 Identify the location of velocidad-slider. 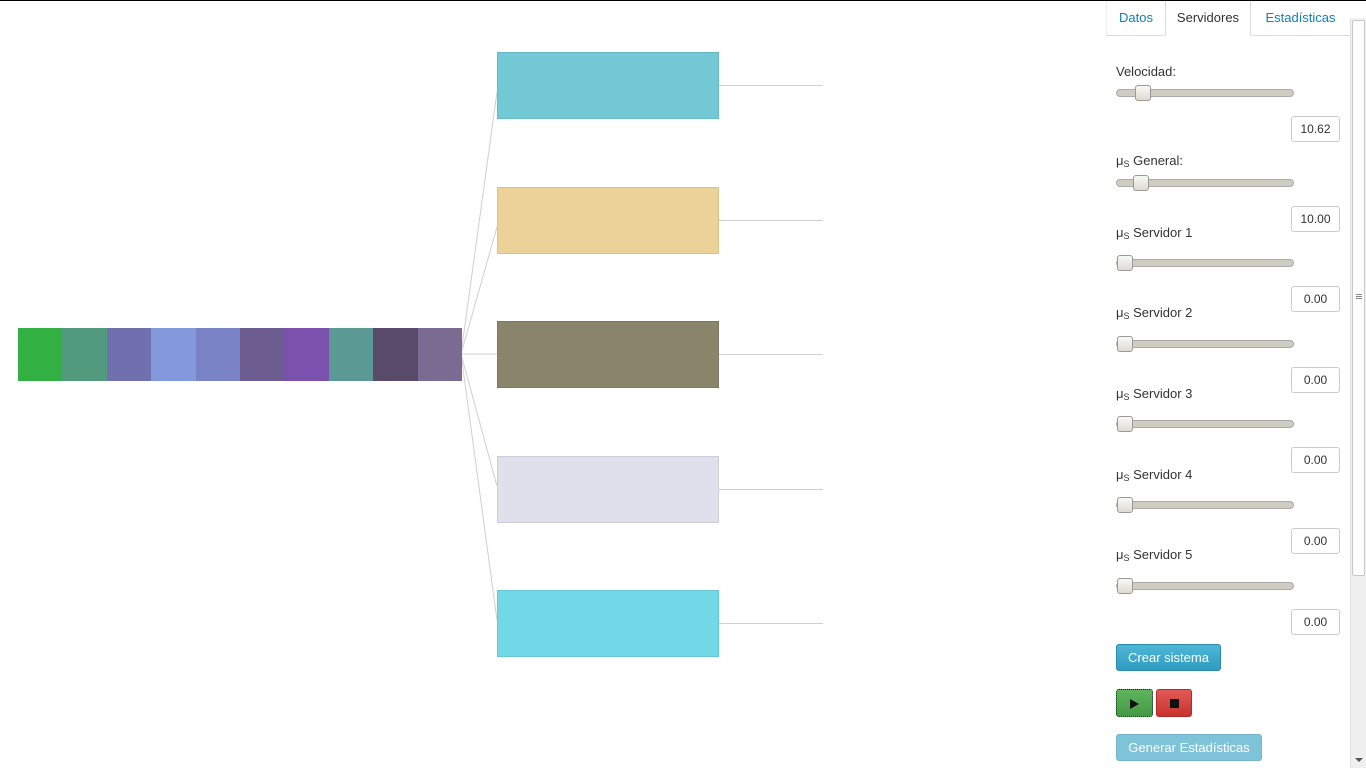
(1205, 93).